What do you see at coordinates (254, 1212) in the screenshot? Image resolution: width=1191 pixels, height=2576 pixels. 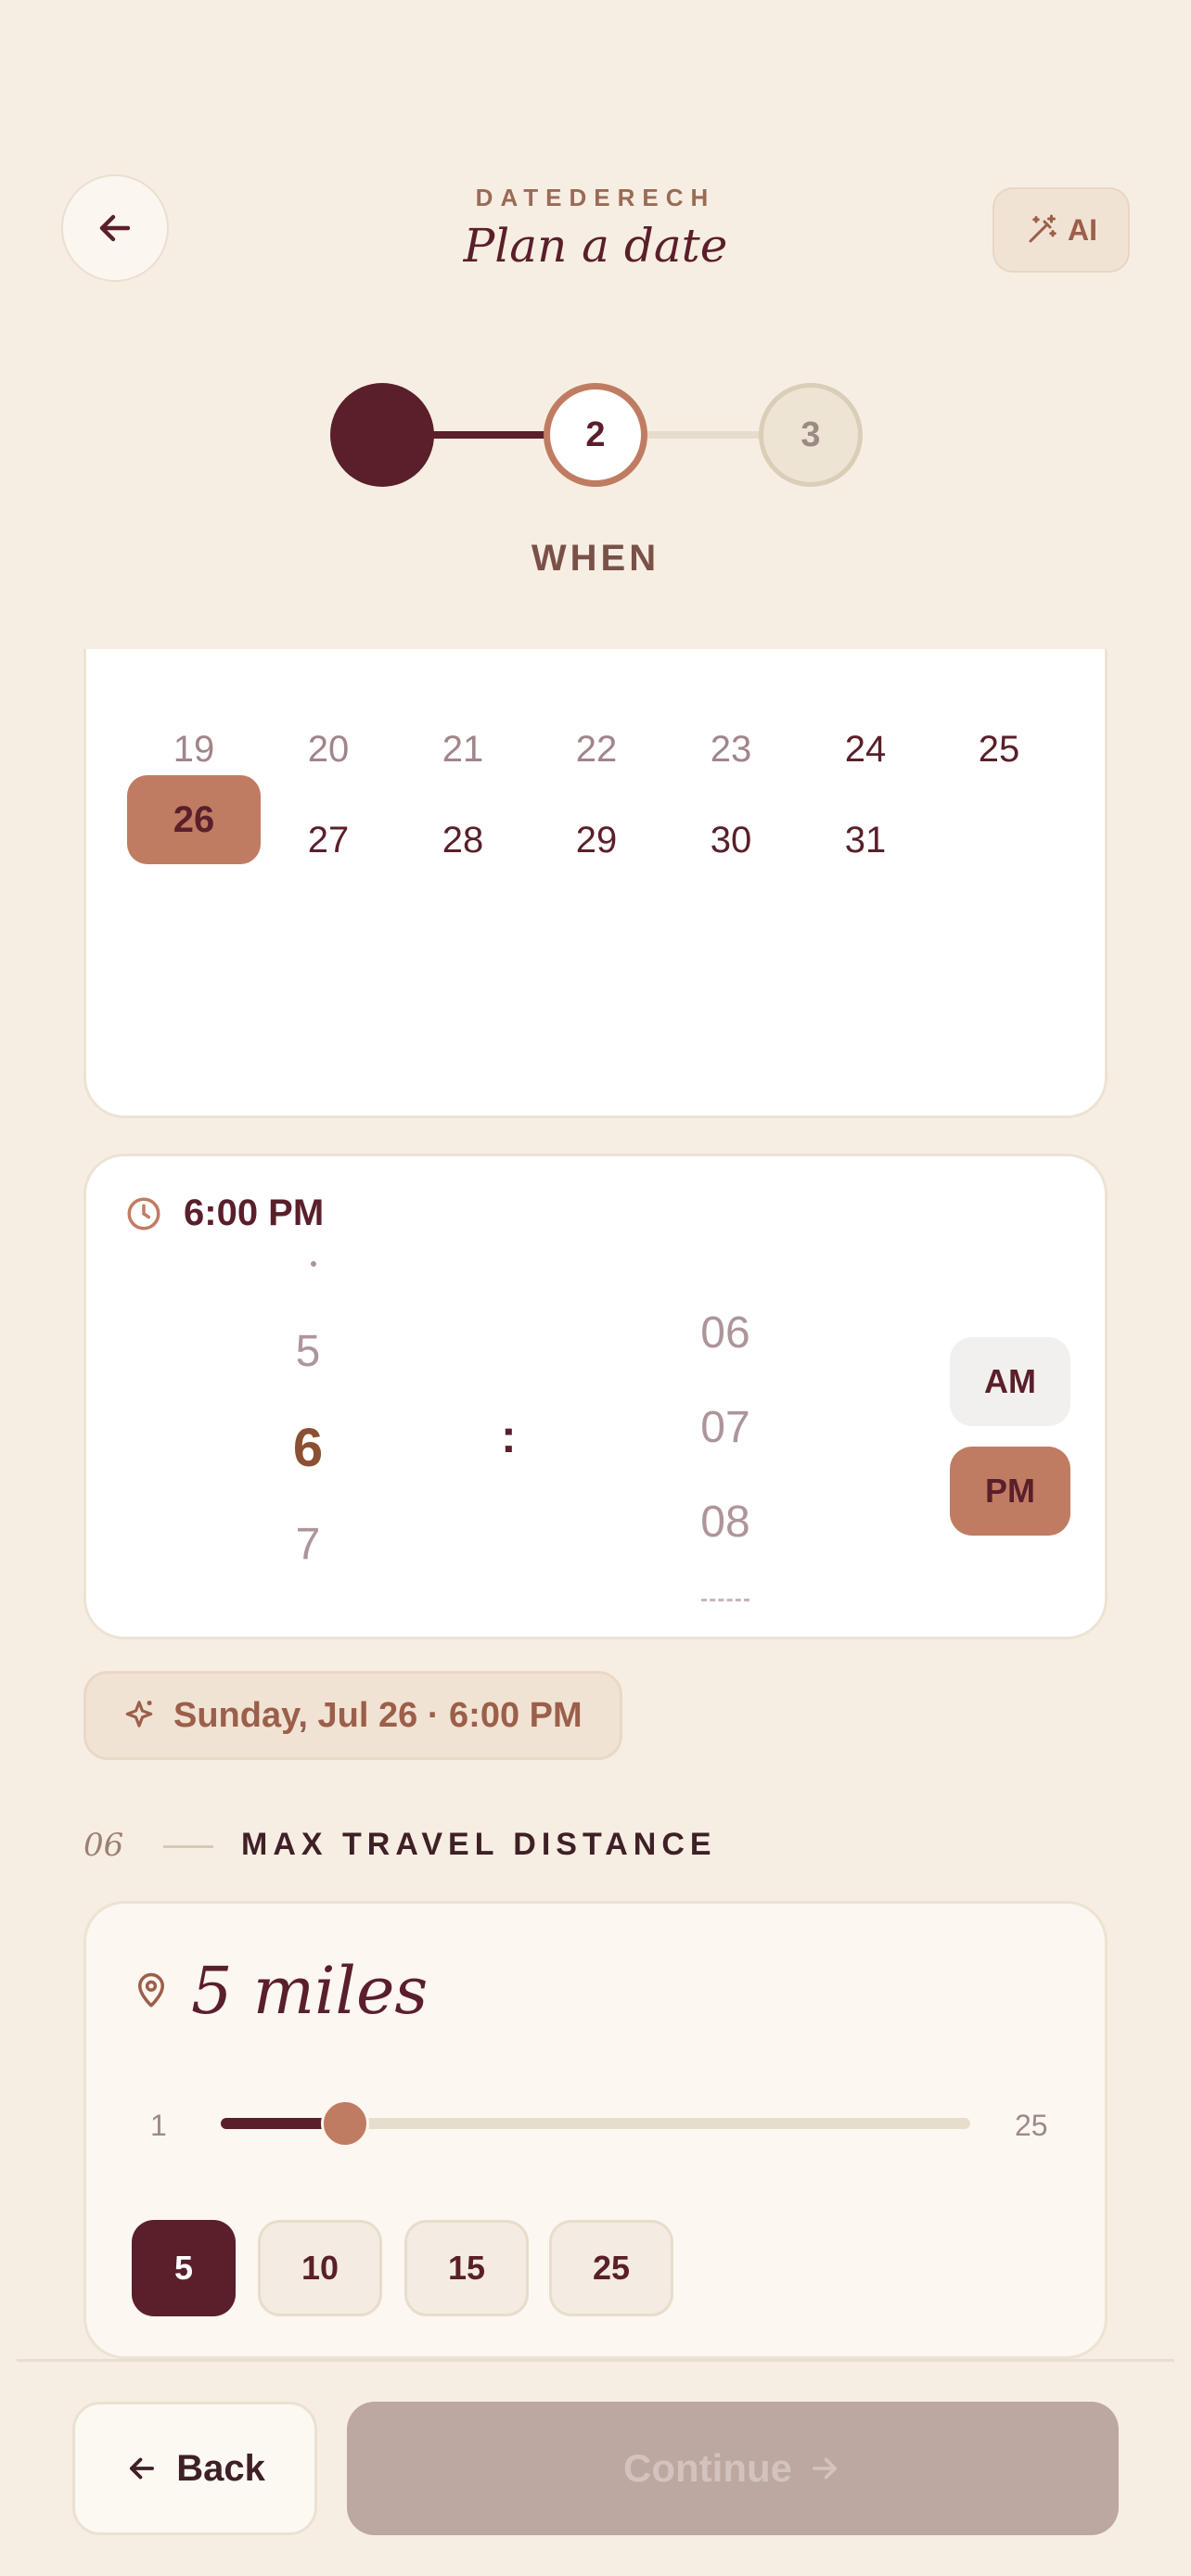 I see `time-display-label: 6:00 PM` at bounding box center [254, 1212].